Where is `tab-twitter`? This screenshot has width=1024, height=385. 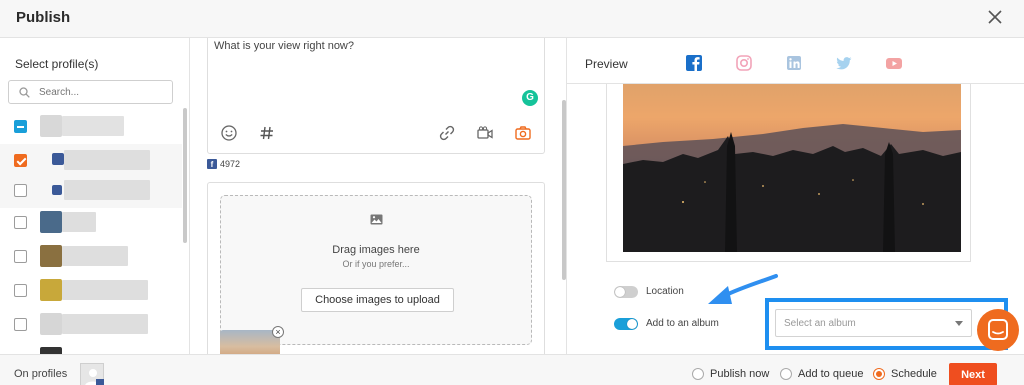 tab-twitter is located at coordinates (844, 63).